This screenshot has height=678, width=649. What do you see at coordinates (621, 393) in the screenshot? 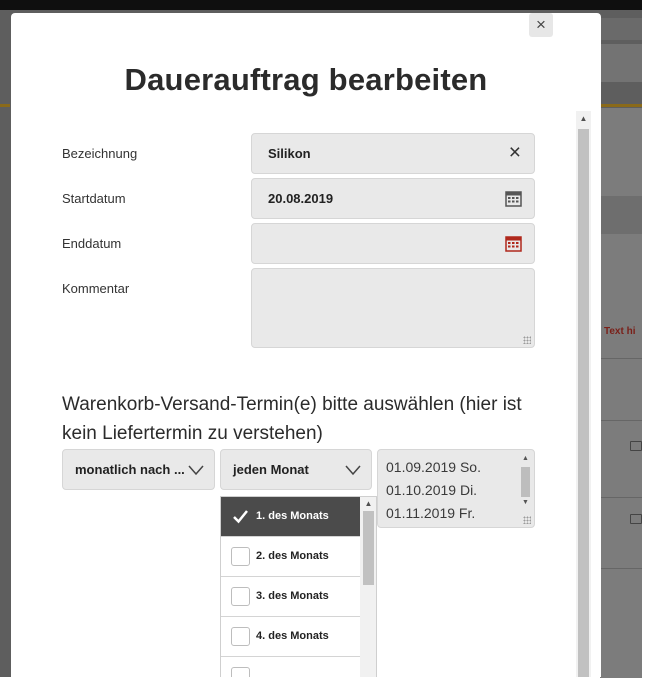
I see `background-panel` at bounding box center [621, 393].